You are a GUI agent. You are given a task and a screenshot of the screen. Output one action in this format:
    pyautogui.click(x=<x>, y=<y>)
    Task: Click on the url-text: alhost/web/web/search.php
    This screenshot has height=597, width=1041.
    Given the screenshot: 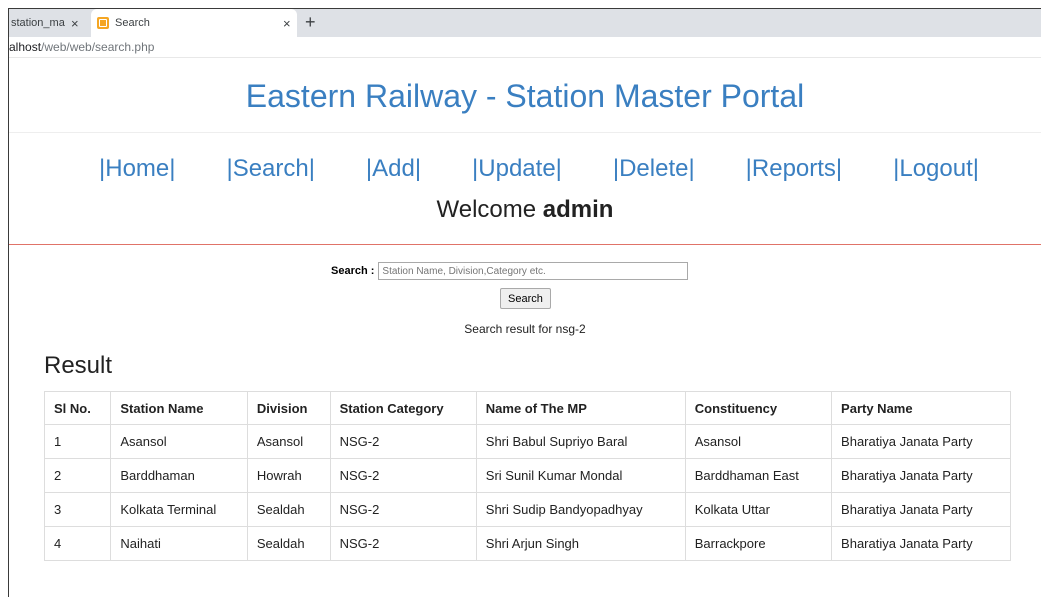 What is the action you would take?
    pyautogui.click(x=81, y=47)
    